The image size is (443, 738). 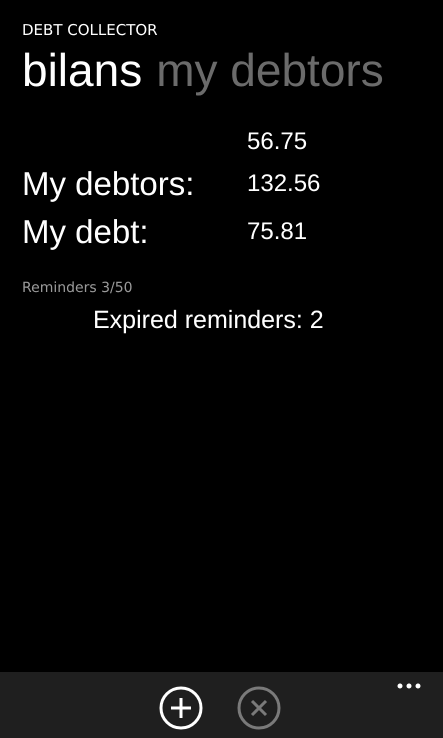 What do you see at coordinates (82, 70) in the screenshot?
I see `pivot-tab: bilans` at bounding box center [82, 70].